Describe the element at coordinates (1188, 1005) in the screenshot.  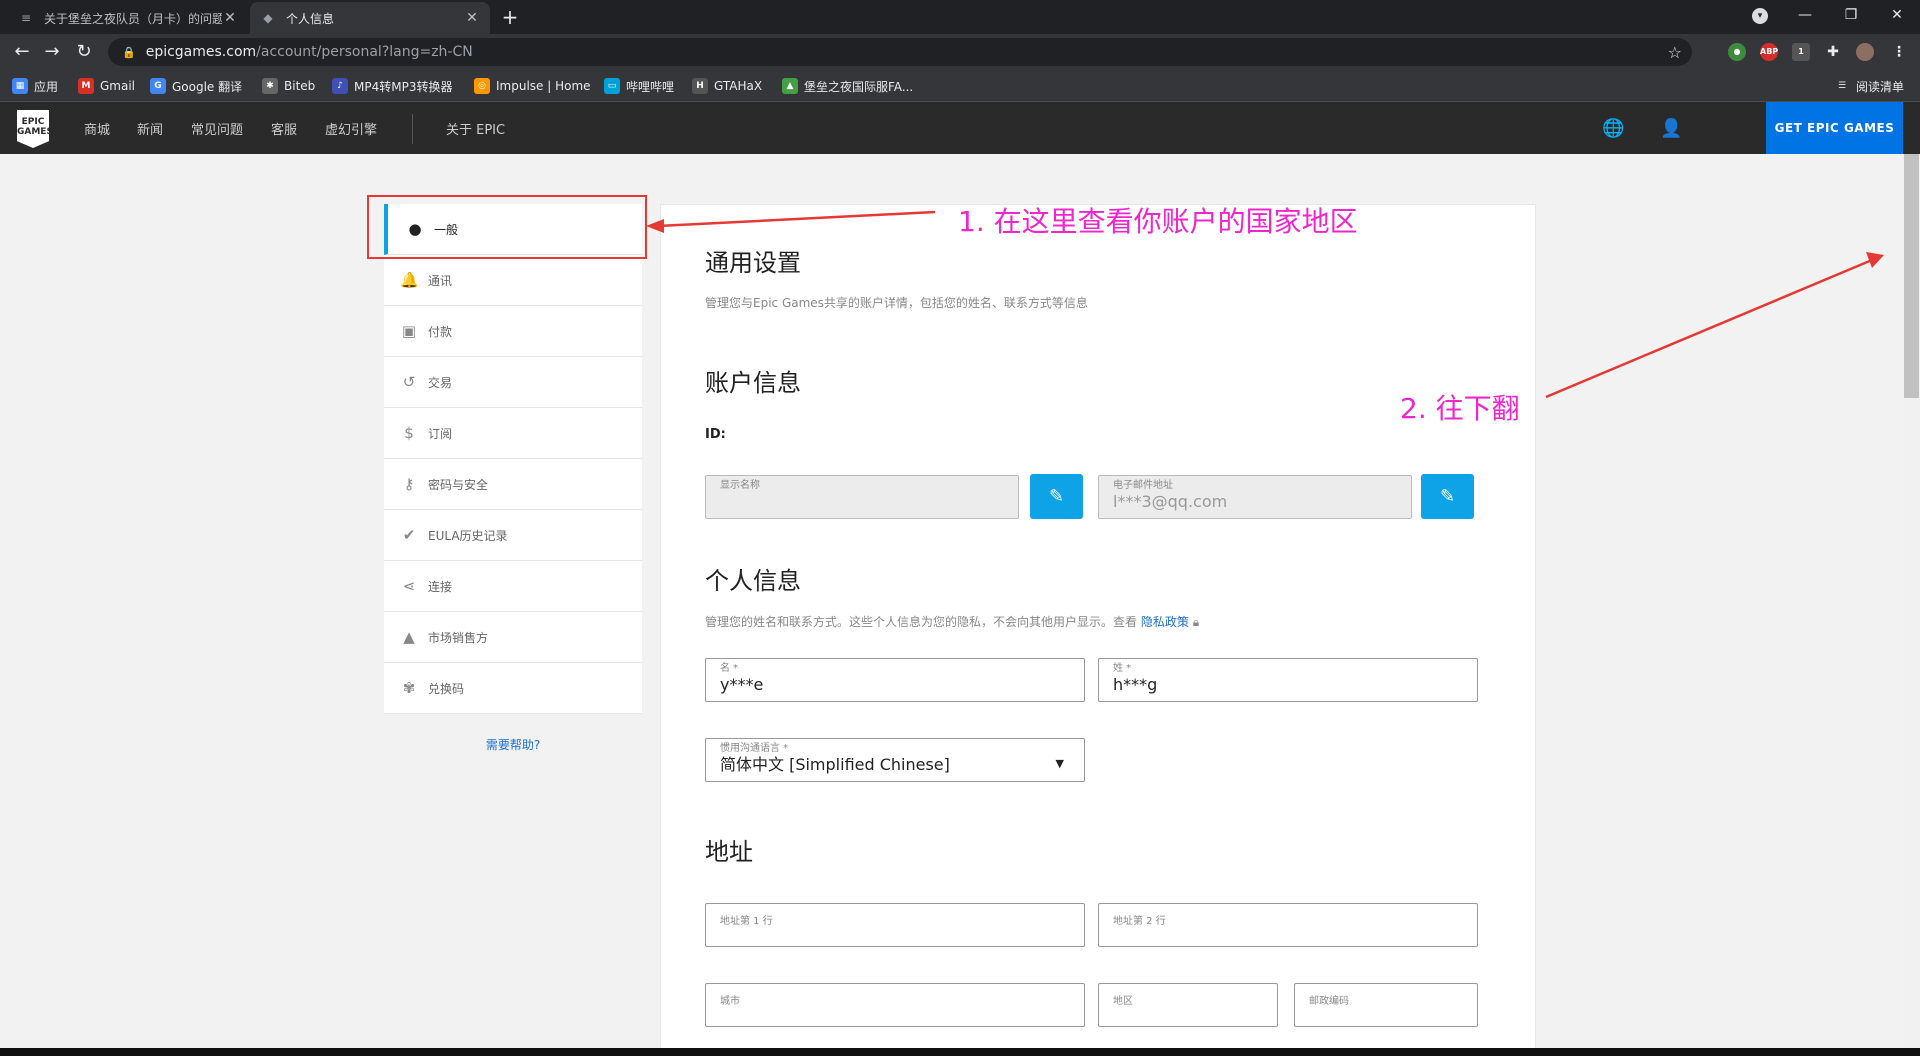
I see `region-field: 地区` at that location.